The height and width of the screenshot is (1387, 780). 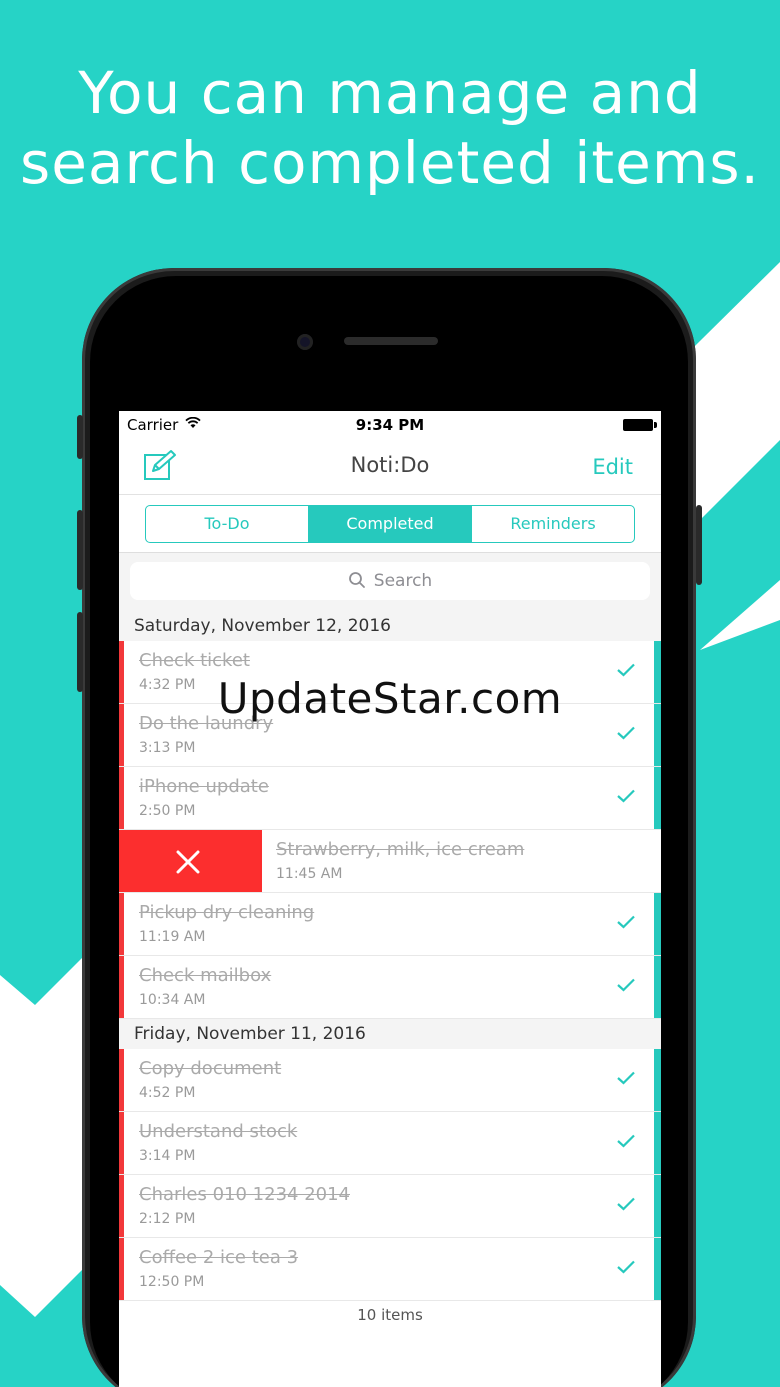 What do you see at coordinates (390, 93) in the screenshot?
I see `headline-line-1: You can manage and` at bounding box center [390, 93].